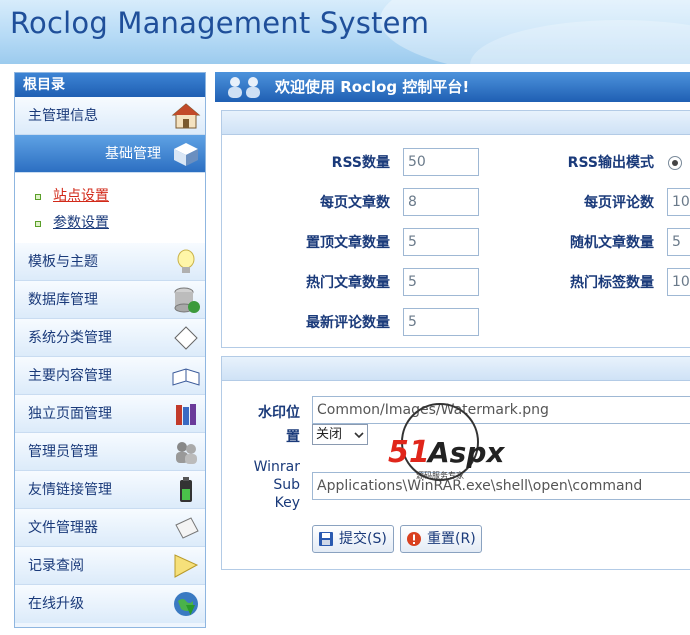 Image resolution: width=690 pixels, height=635 pixels. I want to click on button-label: 重置(R), so click(451, 539).